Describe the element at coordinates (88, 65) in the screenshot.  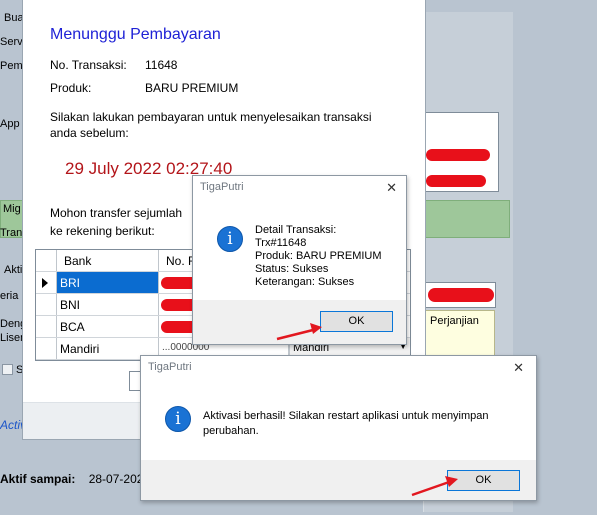
I see `transaction-label: No. Transaksi:` at that location.